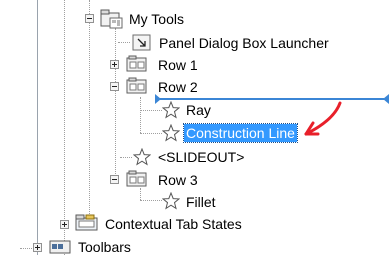  What do you see at coordinates (156, 19) in the screenshot?
I see `tree-item-my-tools: My Tools` at bounding box center [156, 19].